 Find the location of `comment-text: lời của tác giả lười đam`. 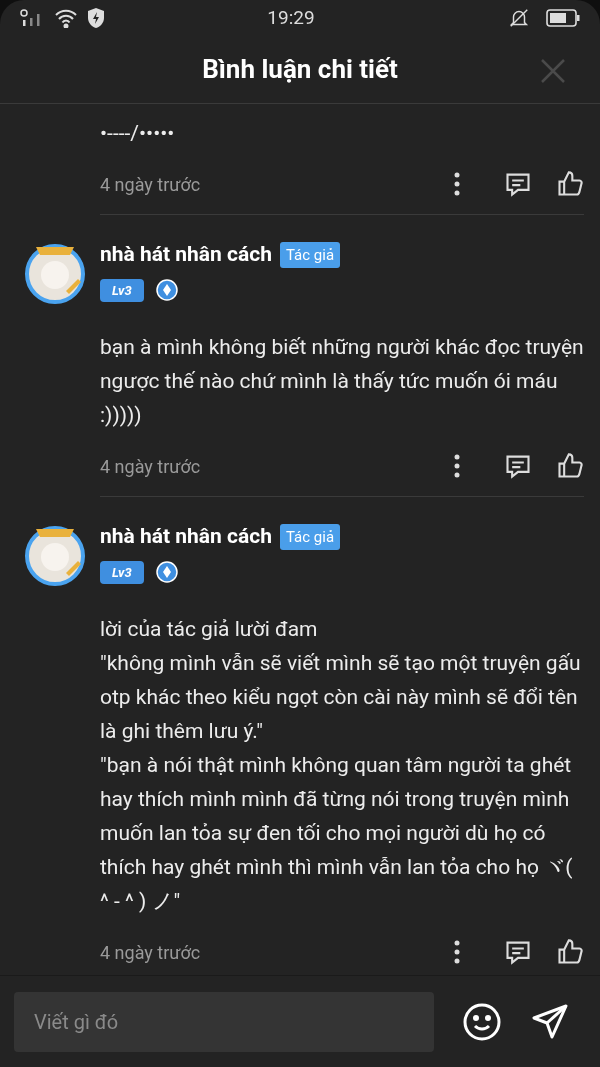

comment-text: lời của tác giả lười đam is located at coordinates (209, 629).